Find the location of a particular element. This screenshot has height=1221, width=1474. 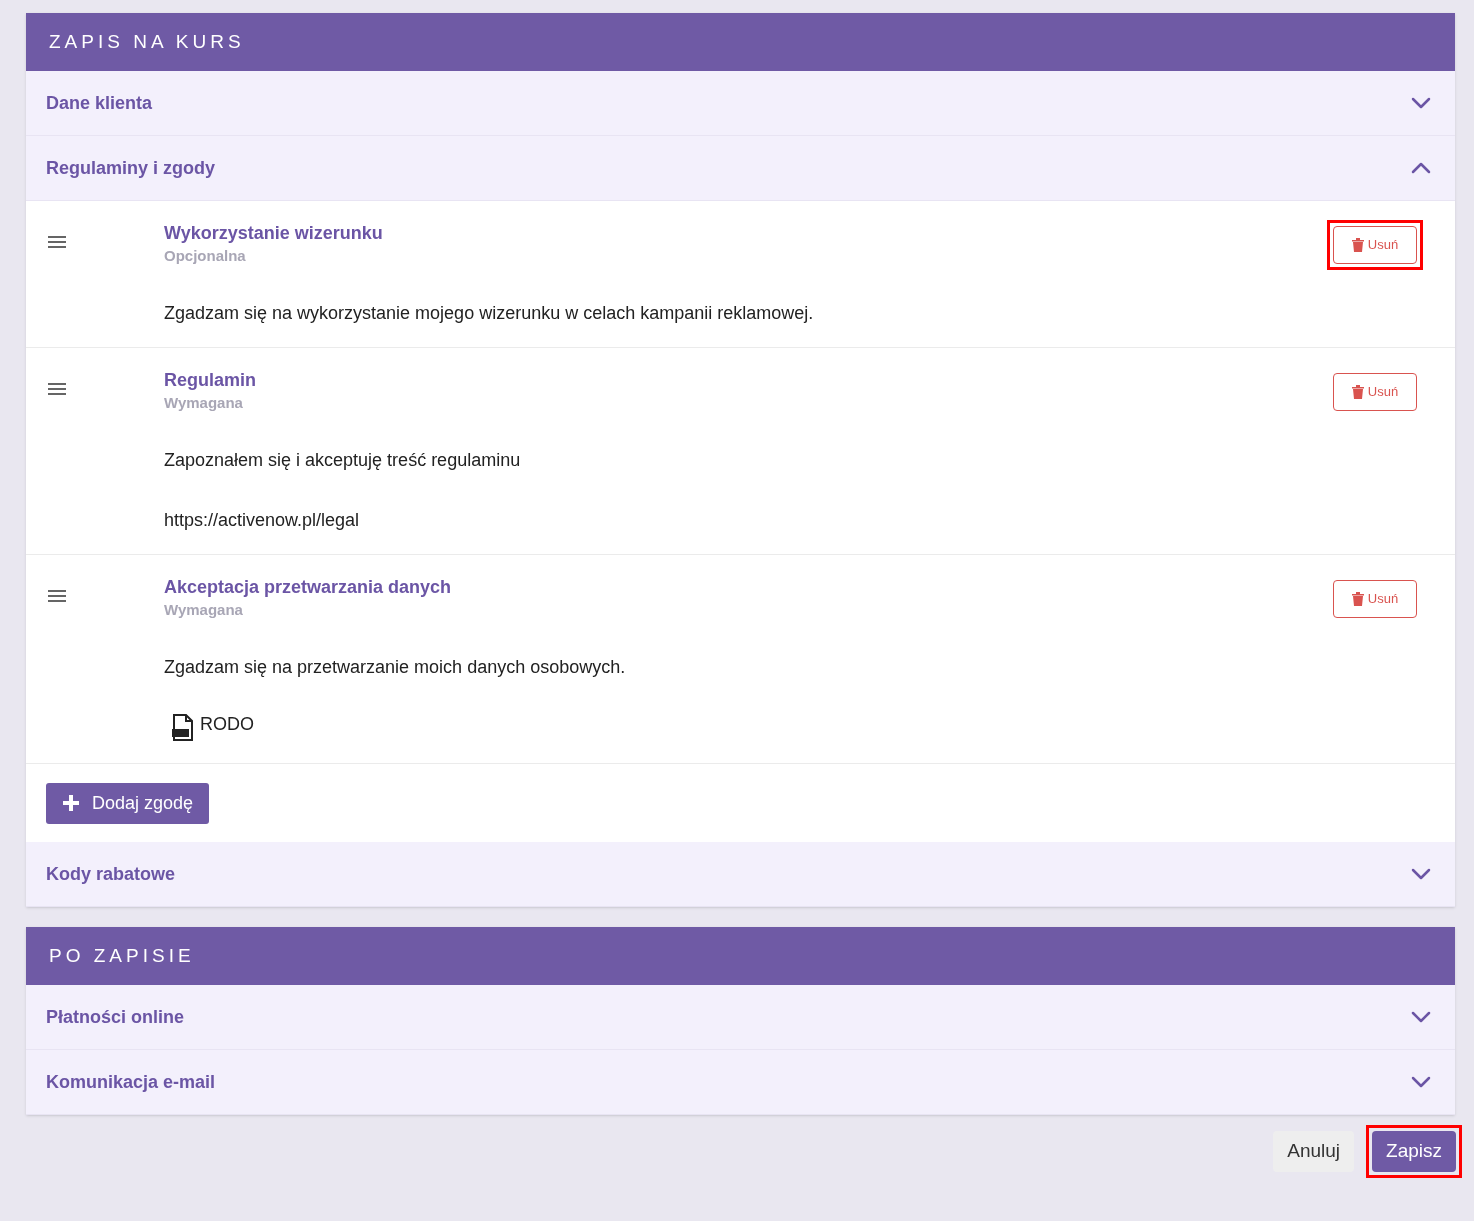

add-consent-button: Dodaj zgodę is located at coordinates (128, 803).